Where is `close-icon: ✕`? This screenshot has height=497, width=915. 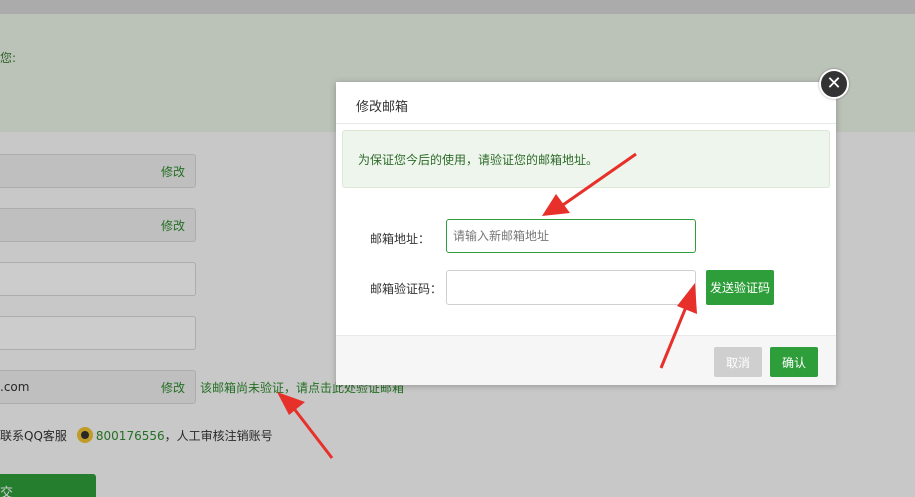 close-icon: ✕ is located at coordinates (834, 84).